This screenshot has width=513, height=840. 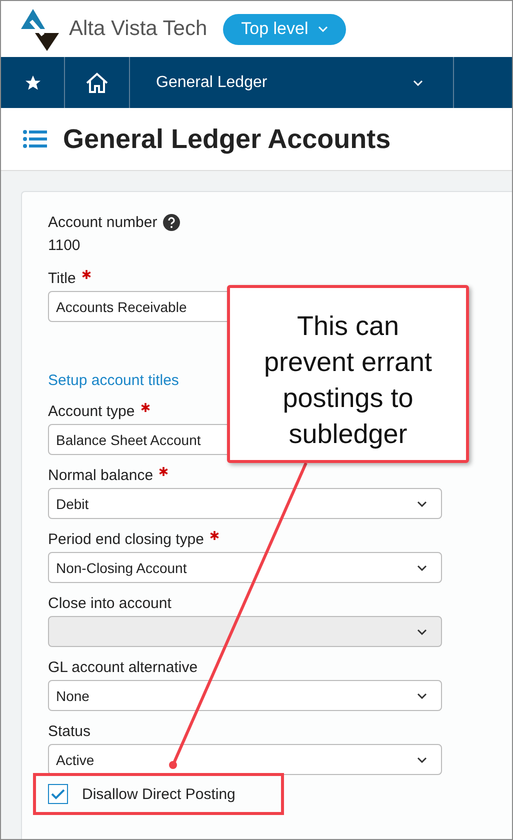 What do you see at coordinates (133, 539) in the screenshot?
I see `field-label: Period end closing type` at bounding box center [133, 539].